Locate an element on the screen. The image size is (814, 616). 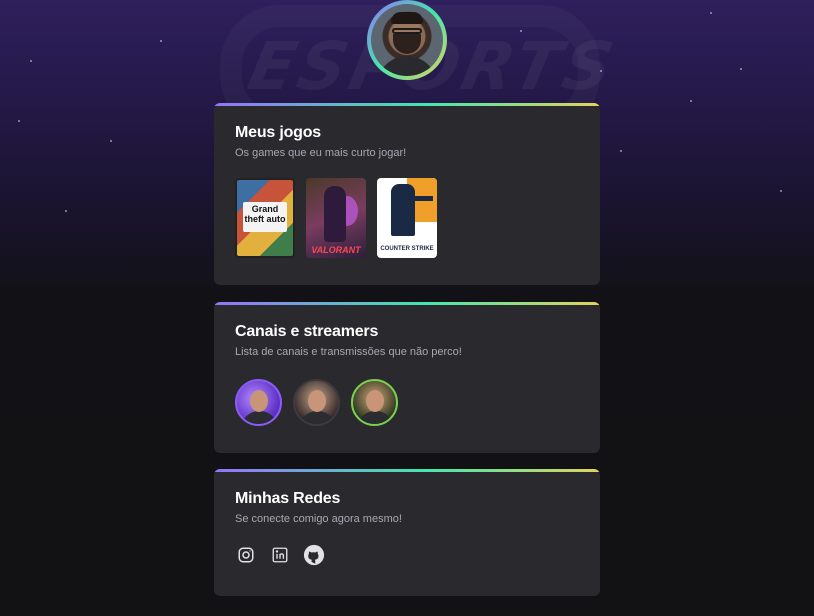
profile-avatar is located at coordinates (407, 40).